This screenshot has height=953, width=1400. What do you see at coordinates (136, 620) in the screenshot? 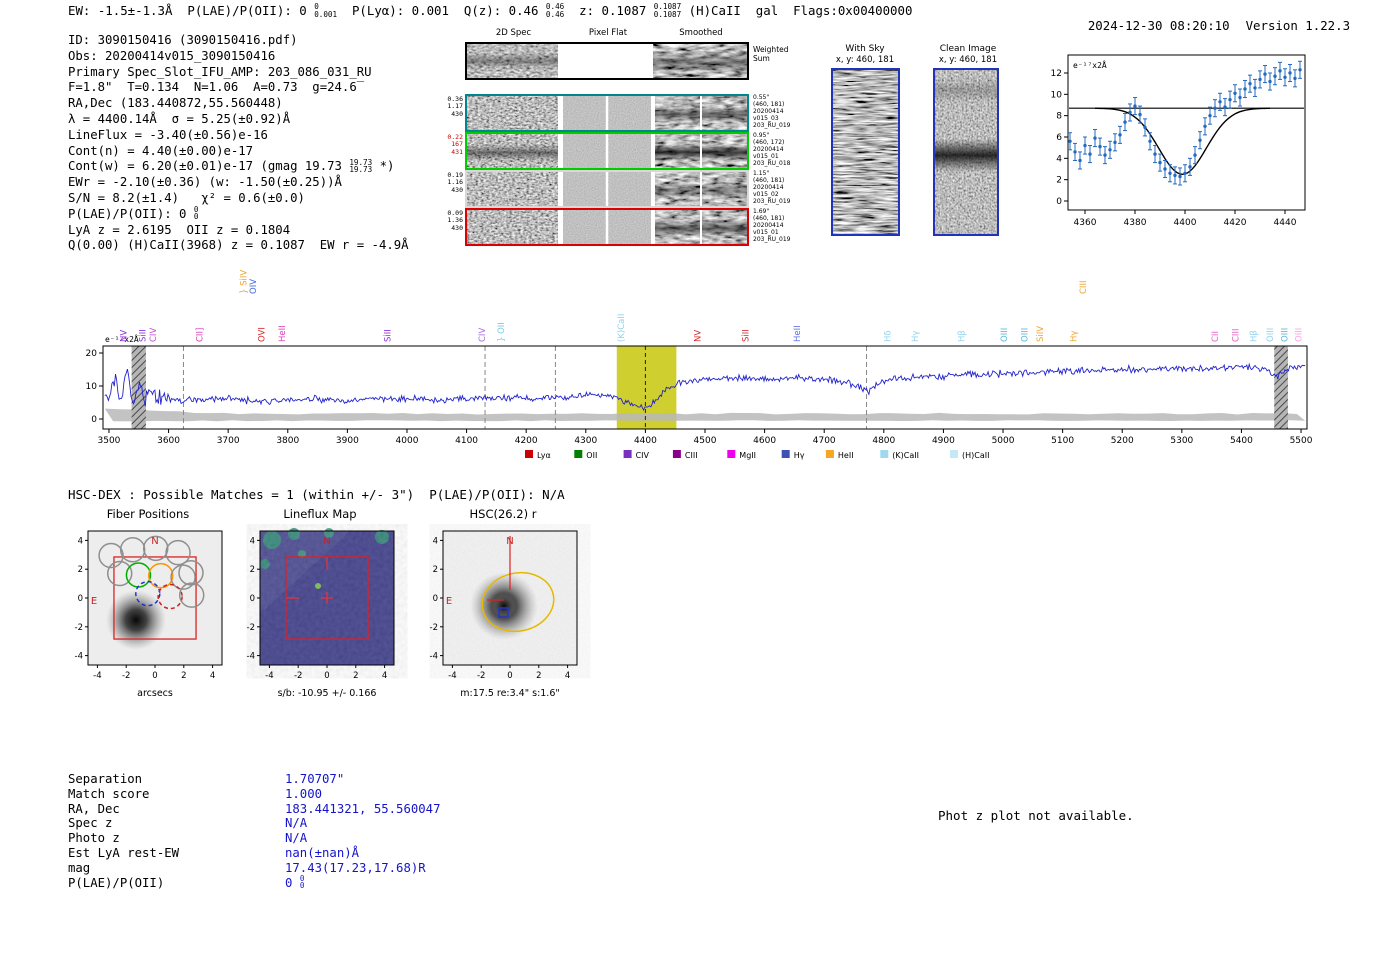
I see `galaxy-blob` at bounding box center [136, 620].